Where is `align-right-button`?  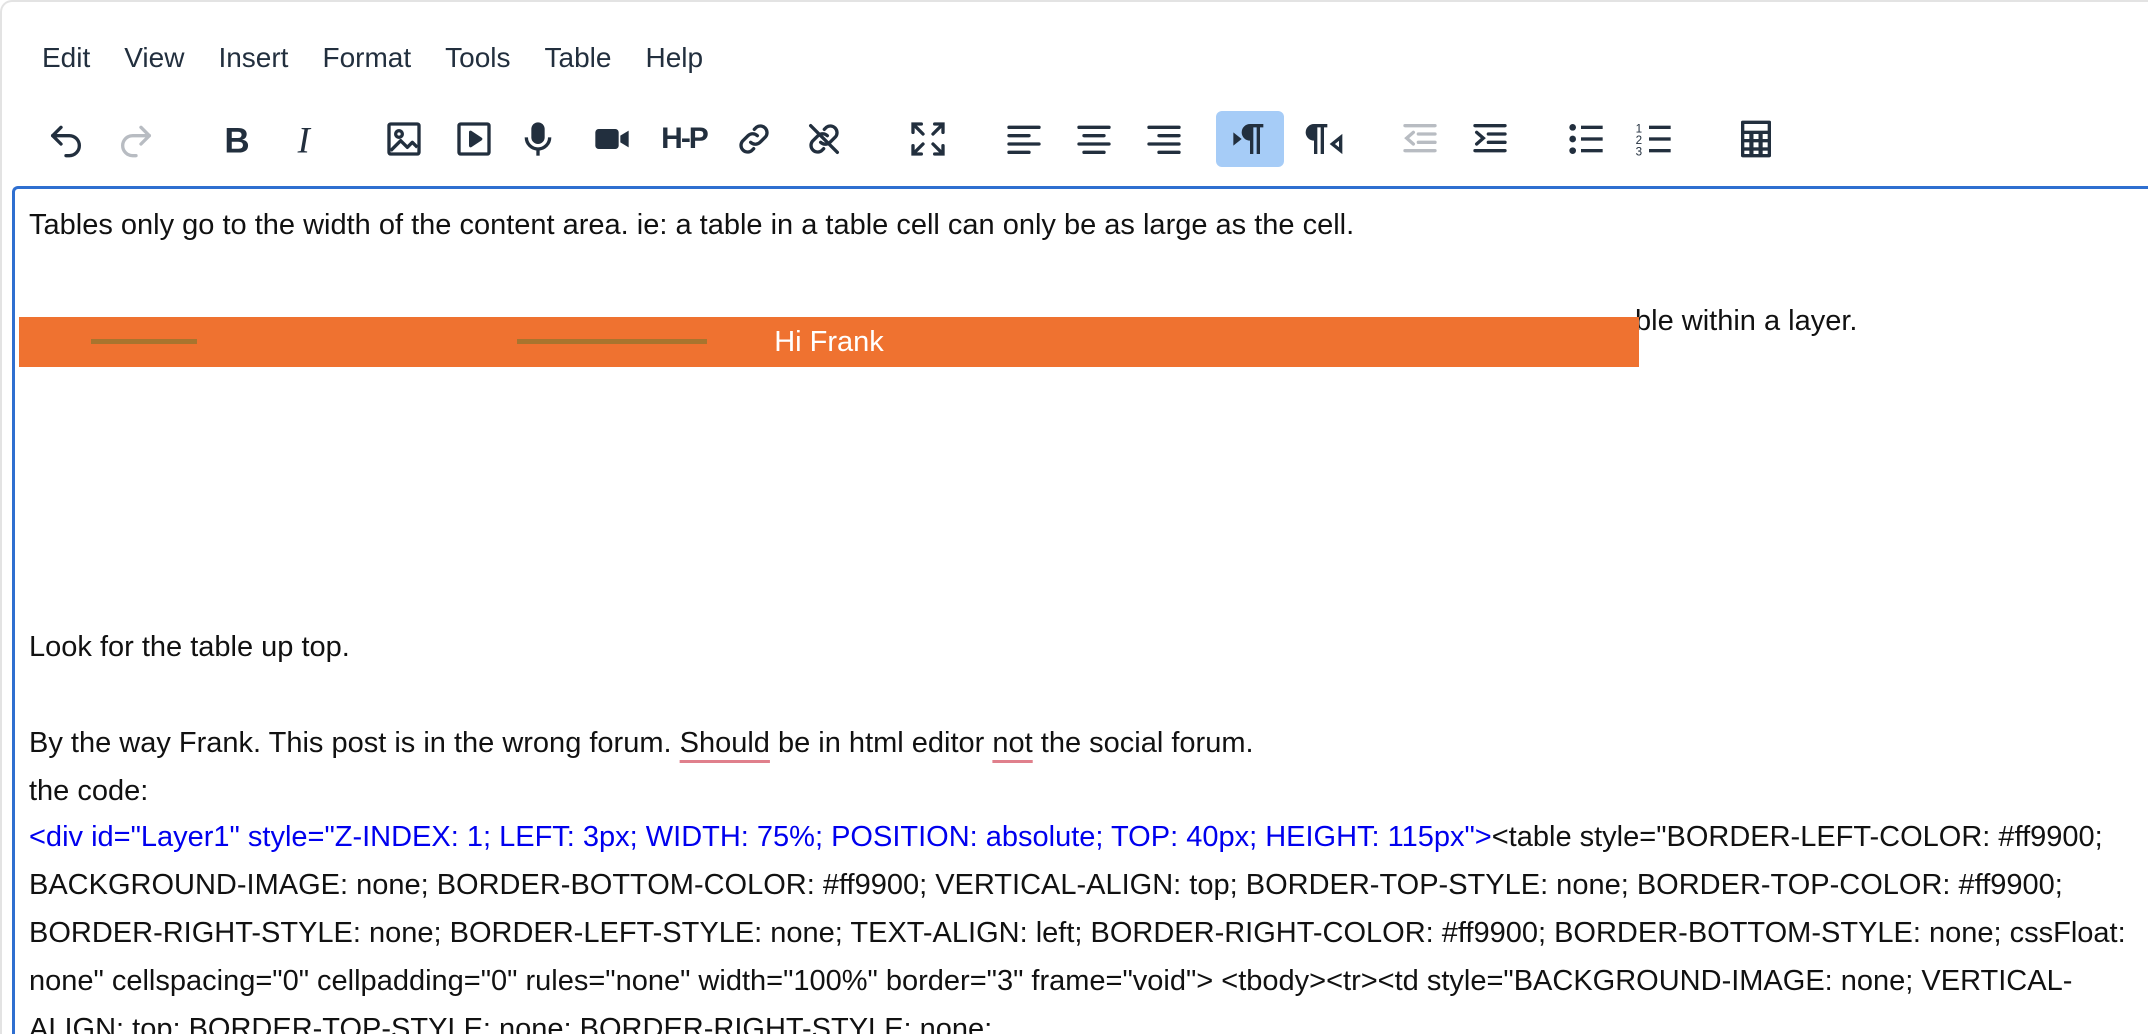
align-right-button is located at coordinates (1164, 139).